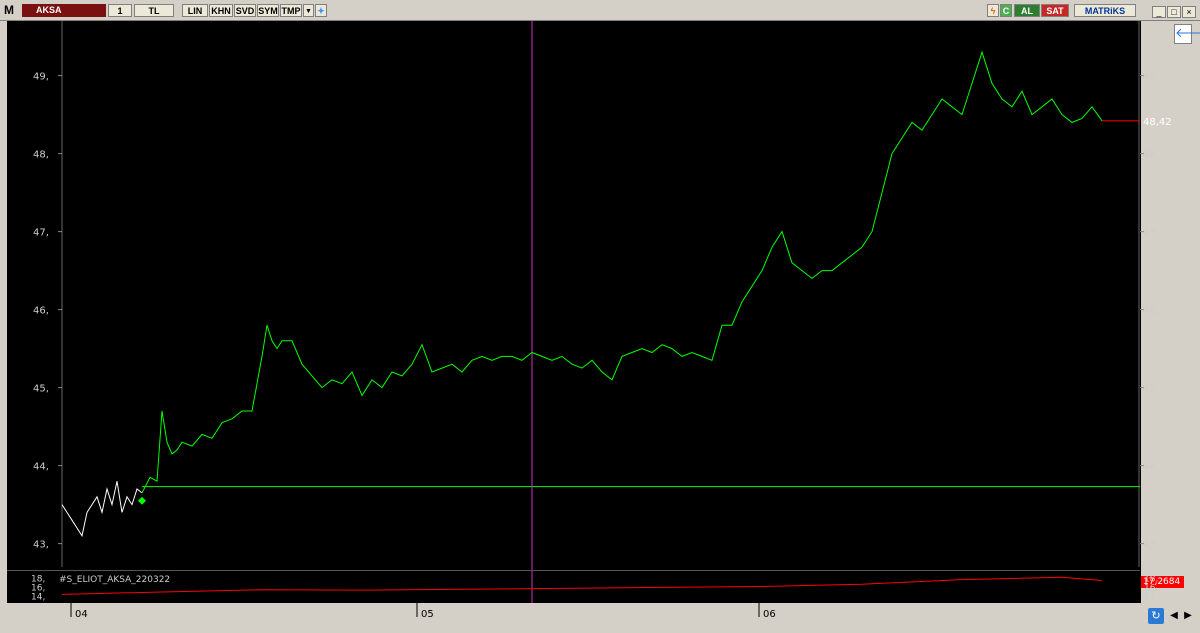  What do you see at coordinates (1189, 12) in the screenshot?
I see `close-icon: ×` at bounding box center [1189, 12].